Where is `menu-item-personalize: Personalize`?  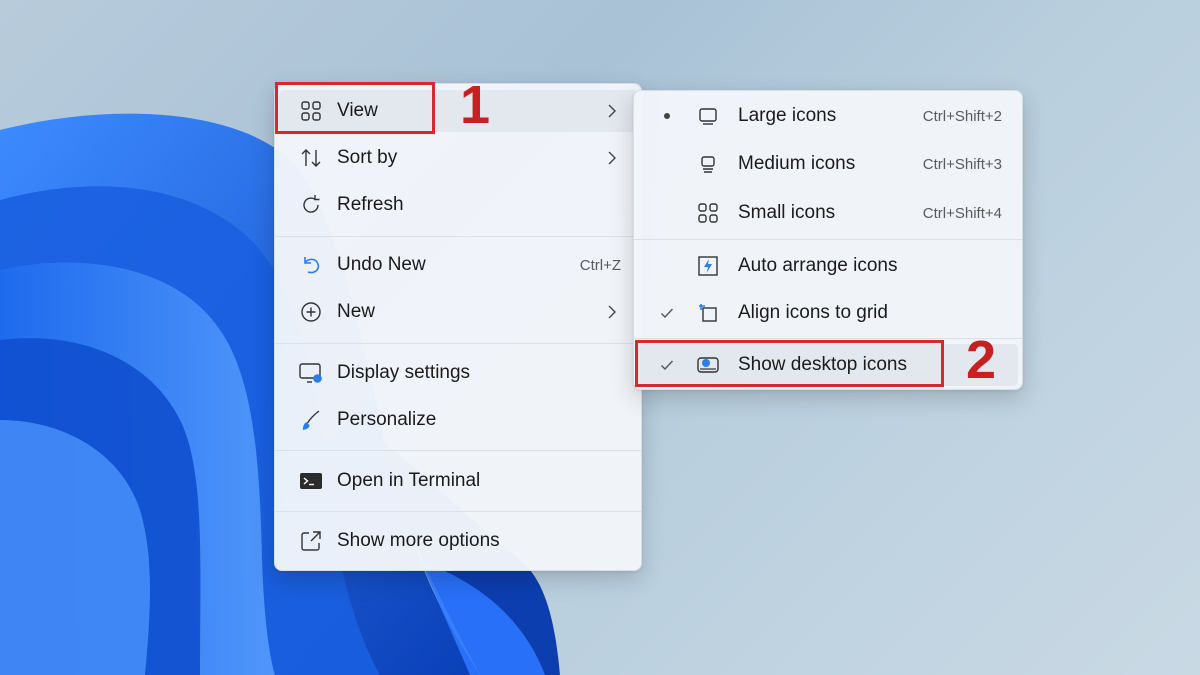
menu-item-personalize: Personalize is located at coordinates (458, 420).